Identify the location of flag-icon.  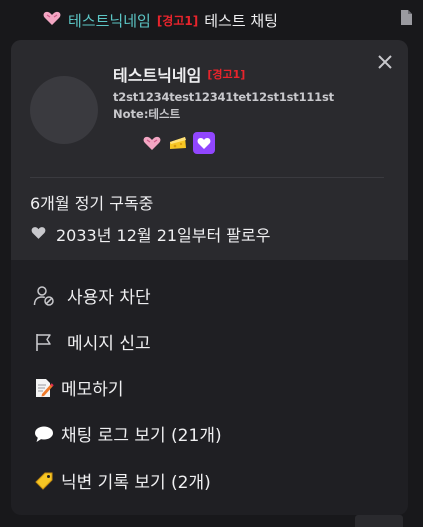
(44, 342).